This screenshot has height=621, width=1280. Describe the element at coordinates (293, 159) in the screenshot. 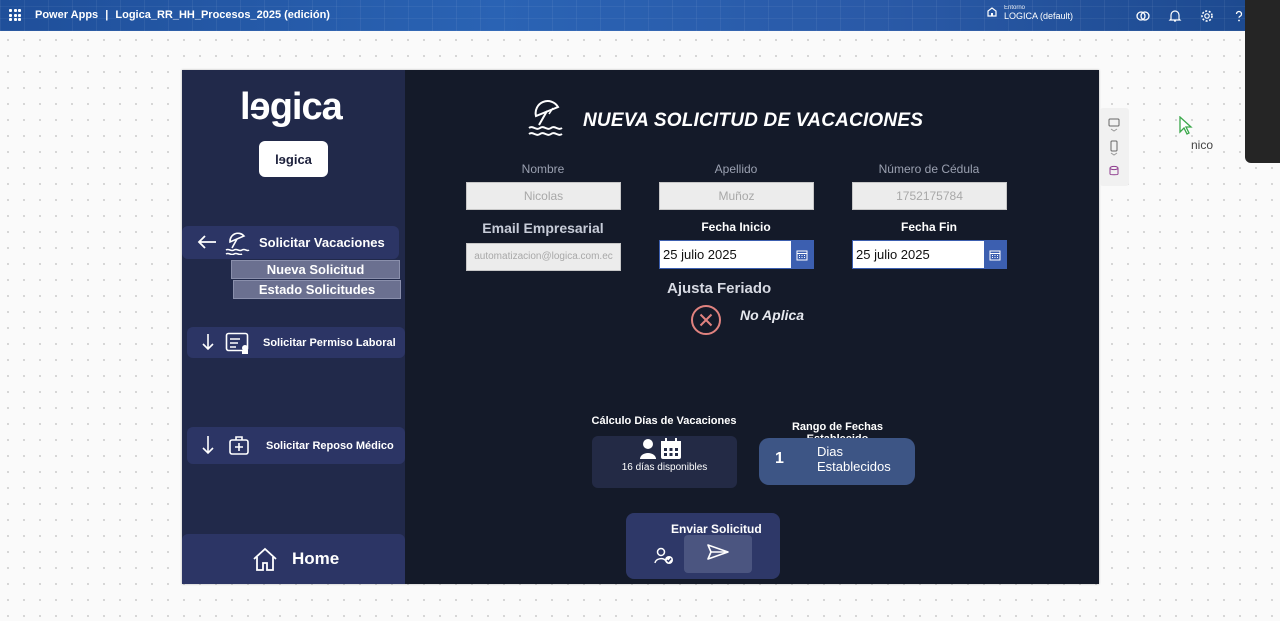

I see `logica-logo-chip: lɘgica` at that location.